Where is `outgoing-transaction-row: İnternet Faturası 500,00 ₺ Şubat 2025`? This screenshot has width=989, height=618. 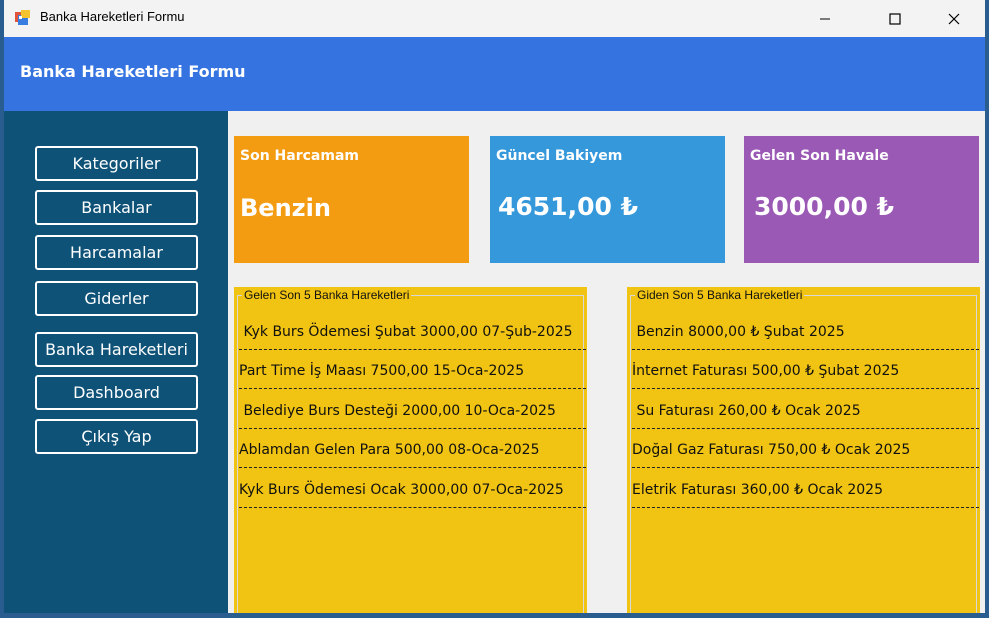 outgoing-transaction-row: İnternet Faturası 500,00 ₺ Şubat 2025 is located at coordinates (805, 370).